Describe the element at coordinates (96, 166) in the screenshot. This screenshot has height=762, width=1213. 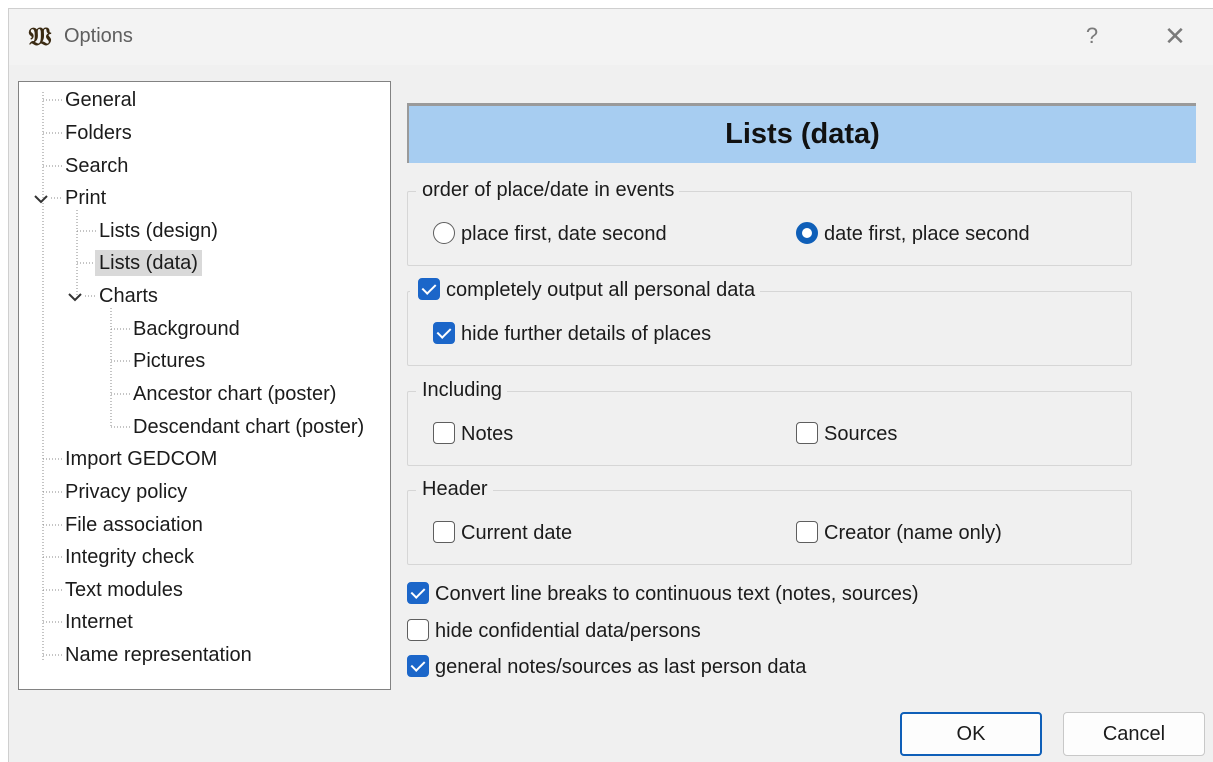
I see `tree-item-search: Search` at that location.